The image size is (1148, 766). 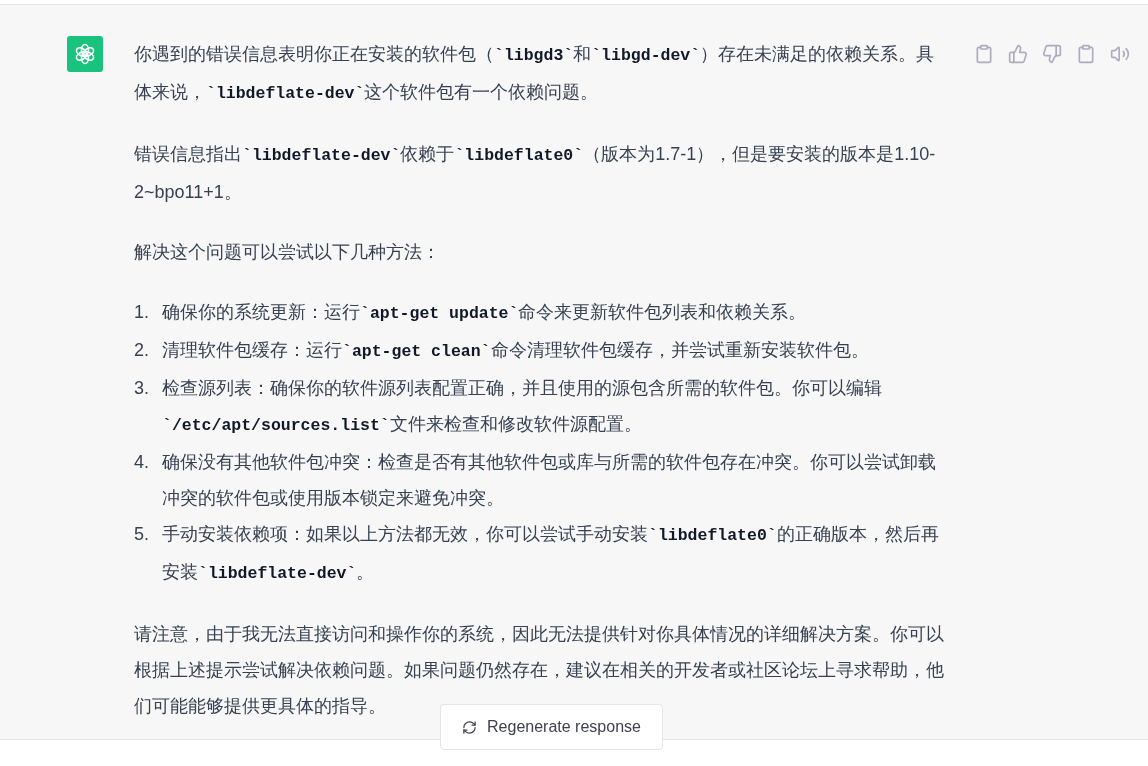 I want to click on regenerate-button: Regenerate response, so click(x=551, y=727).